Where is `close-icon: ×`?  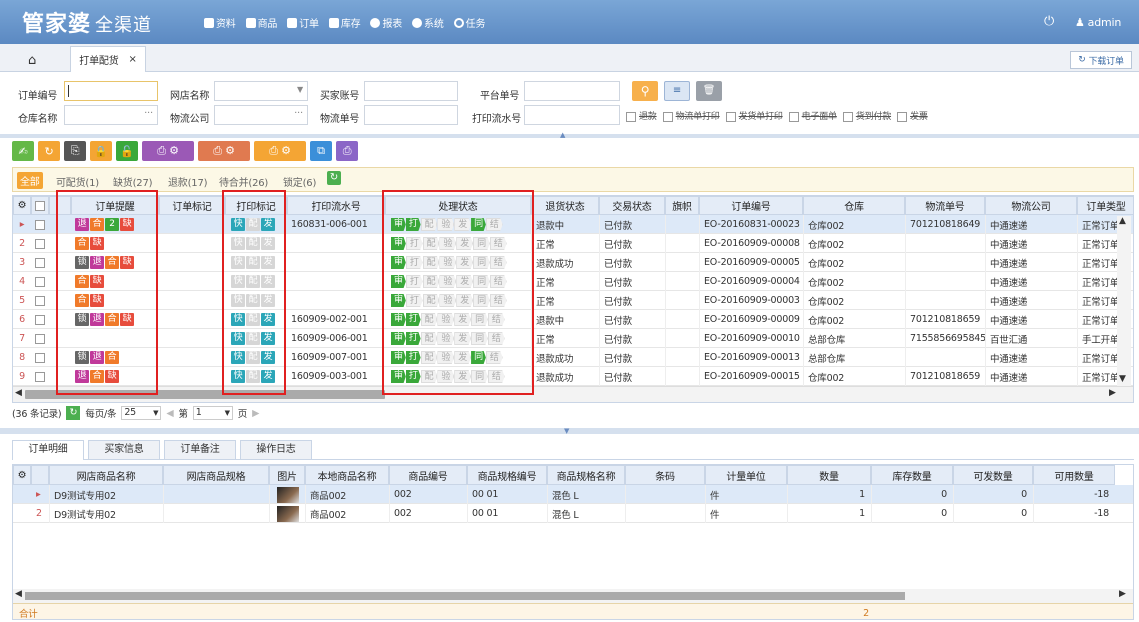
close-icon: × is located at coordinates (133, 59).